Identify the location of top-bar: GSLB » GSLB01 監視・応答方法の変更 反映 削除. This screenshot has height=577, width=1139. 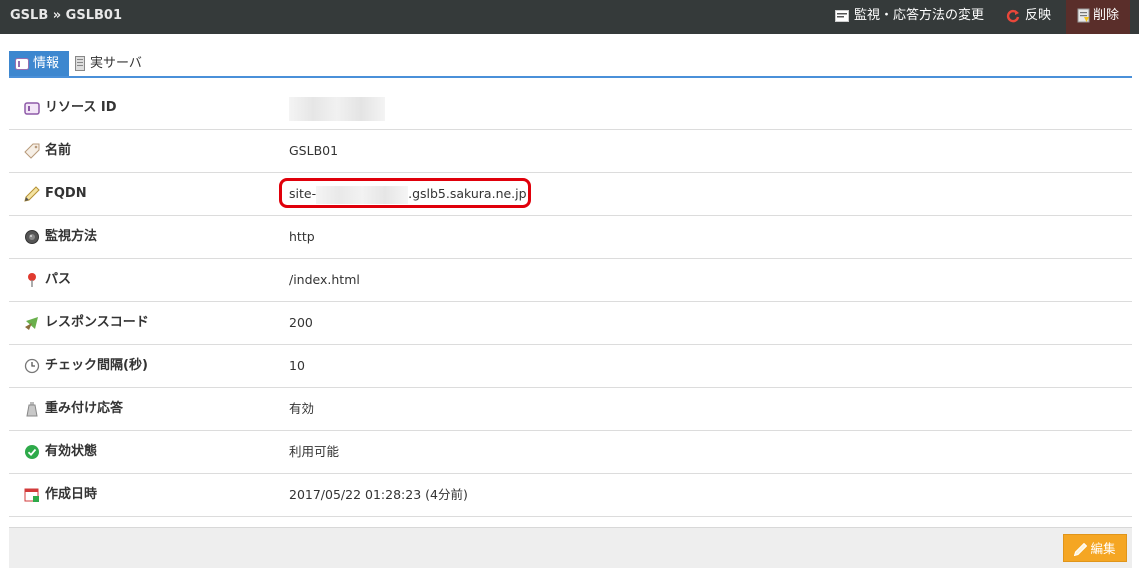
(569, 17).